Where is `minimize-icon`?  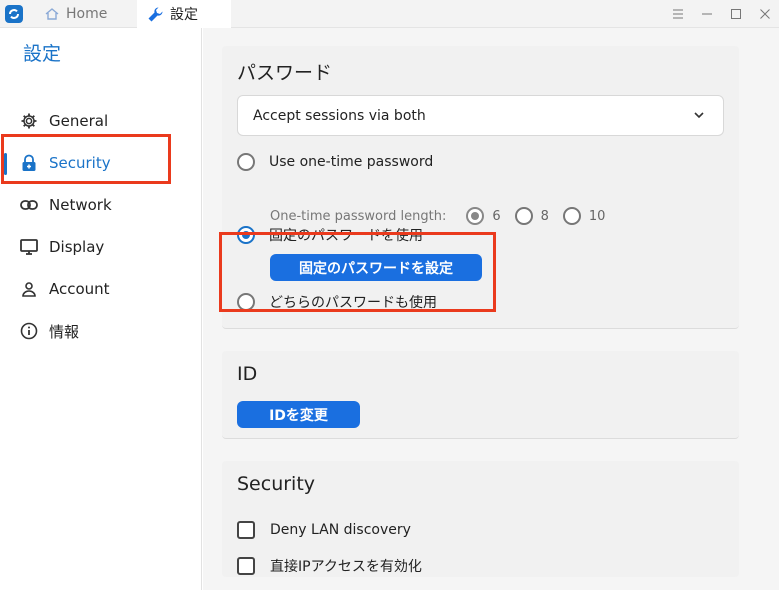
minimize-icon is located at coordinates (706, 14).